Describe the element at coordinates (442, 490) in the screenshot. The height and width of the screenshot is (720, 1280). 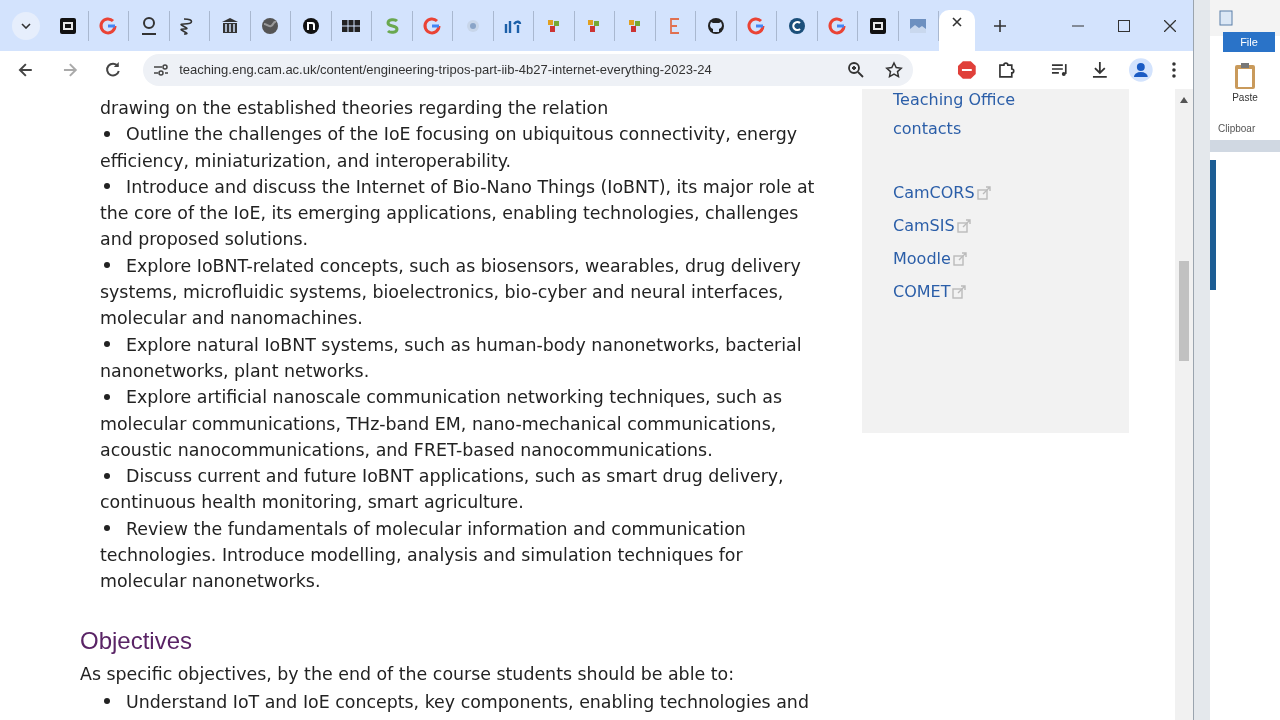
I see `list-item-text: Discuss current and future IoBNT applications, such as smart drug delivery, continuous health monitoring, smart agriculture.` at that location.